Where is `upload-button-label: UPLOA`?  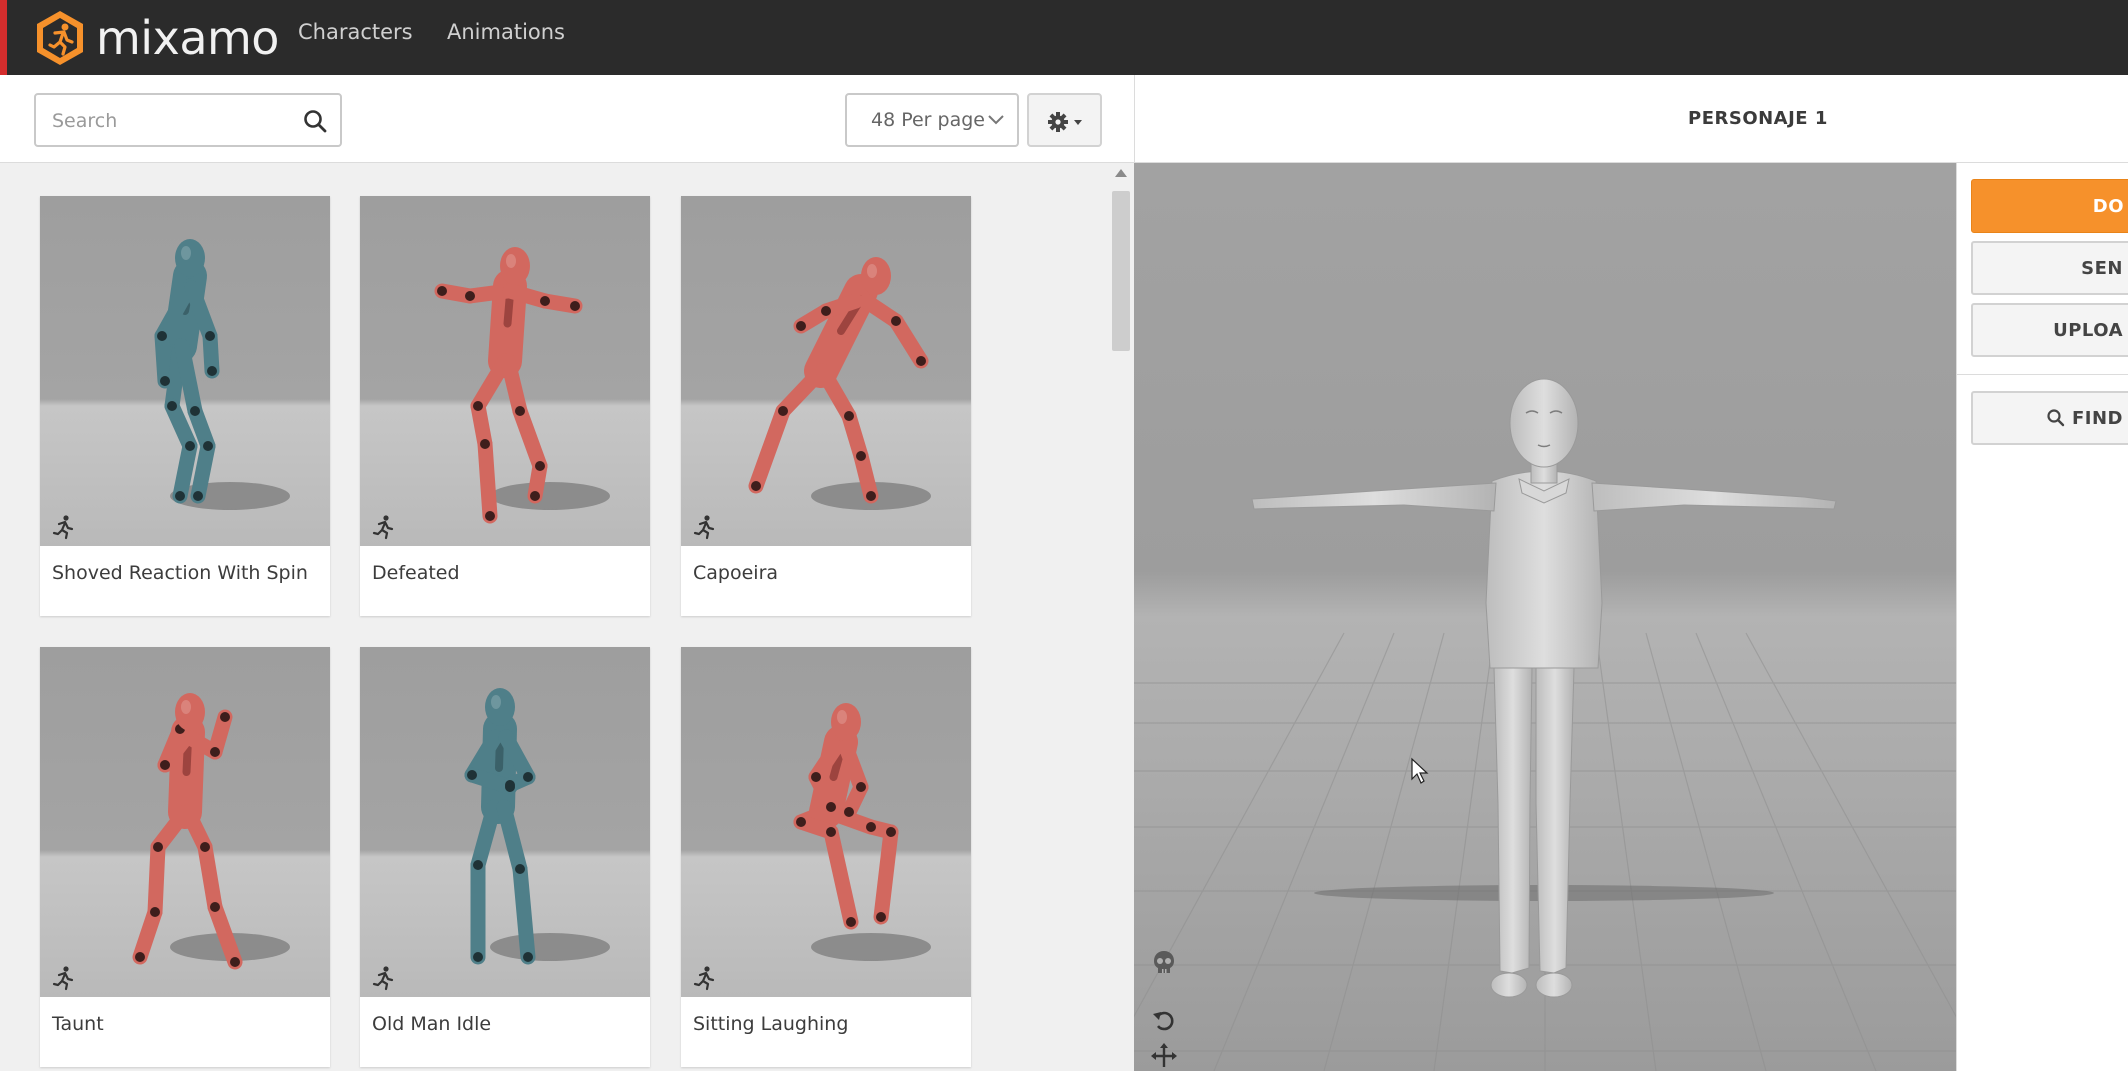
upload-button-label: UPLOA is located at coordinates (2088, 330).